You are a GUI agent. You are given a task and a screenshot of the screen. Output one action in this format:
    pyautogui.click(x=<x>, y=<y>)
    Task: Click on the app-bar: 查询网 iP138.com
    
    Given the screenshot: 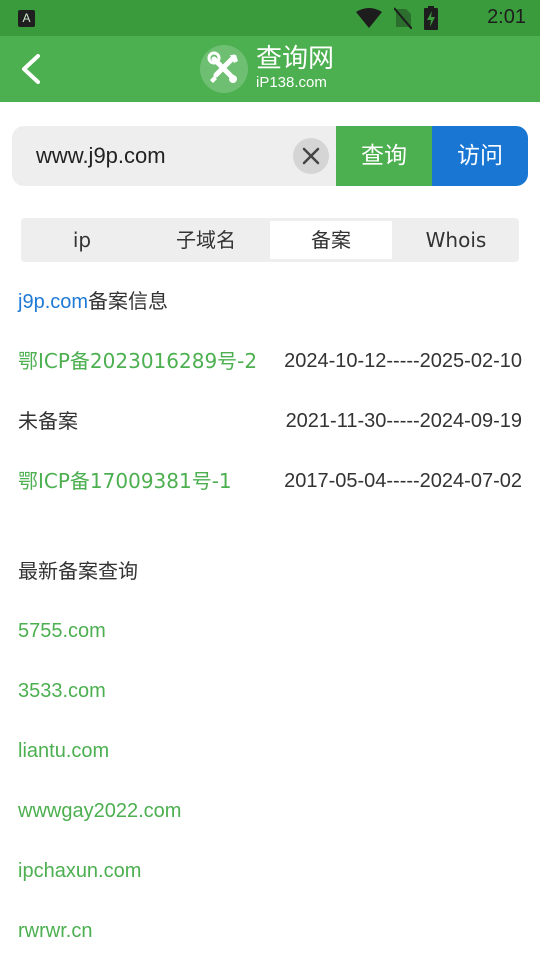 What is the action you would take?
    pyautogui.click(x=270, y=69)
    